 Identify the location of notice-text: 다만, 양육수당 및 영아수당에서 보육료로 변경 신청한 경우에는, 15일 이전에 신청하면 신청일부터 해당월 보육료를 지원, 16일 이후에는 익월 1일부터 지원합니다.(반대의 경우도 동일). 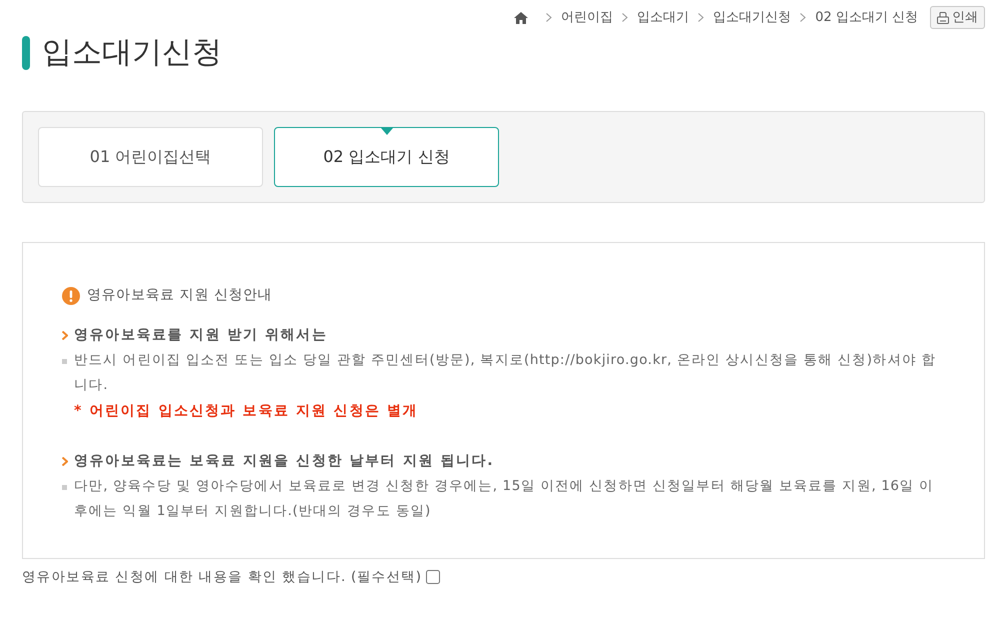
(504, 499).